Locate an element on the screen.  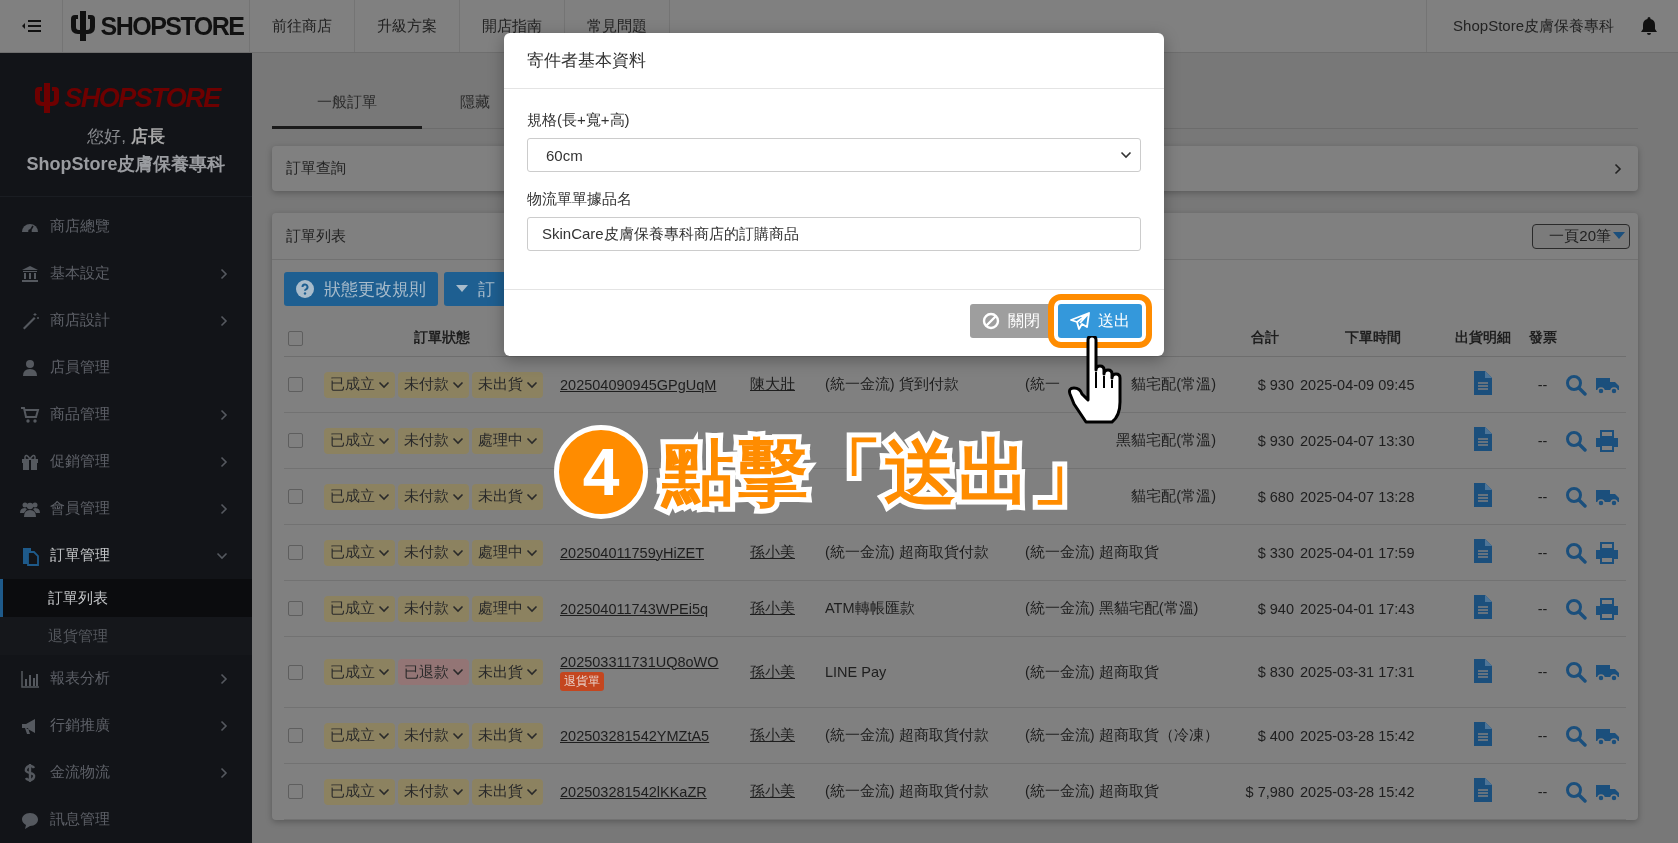
table-cell: LINE Pay is located at coordinates (856, 672).